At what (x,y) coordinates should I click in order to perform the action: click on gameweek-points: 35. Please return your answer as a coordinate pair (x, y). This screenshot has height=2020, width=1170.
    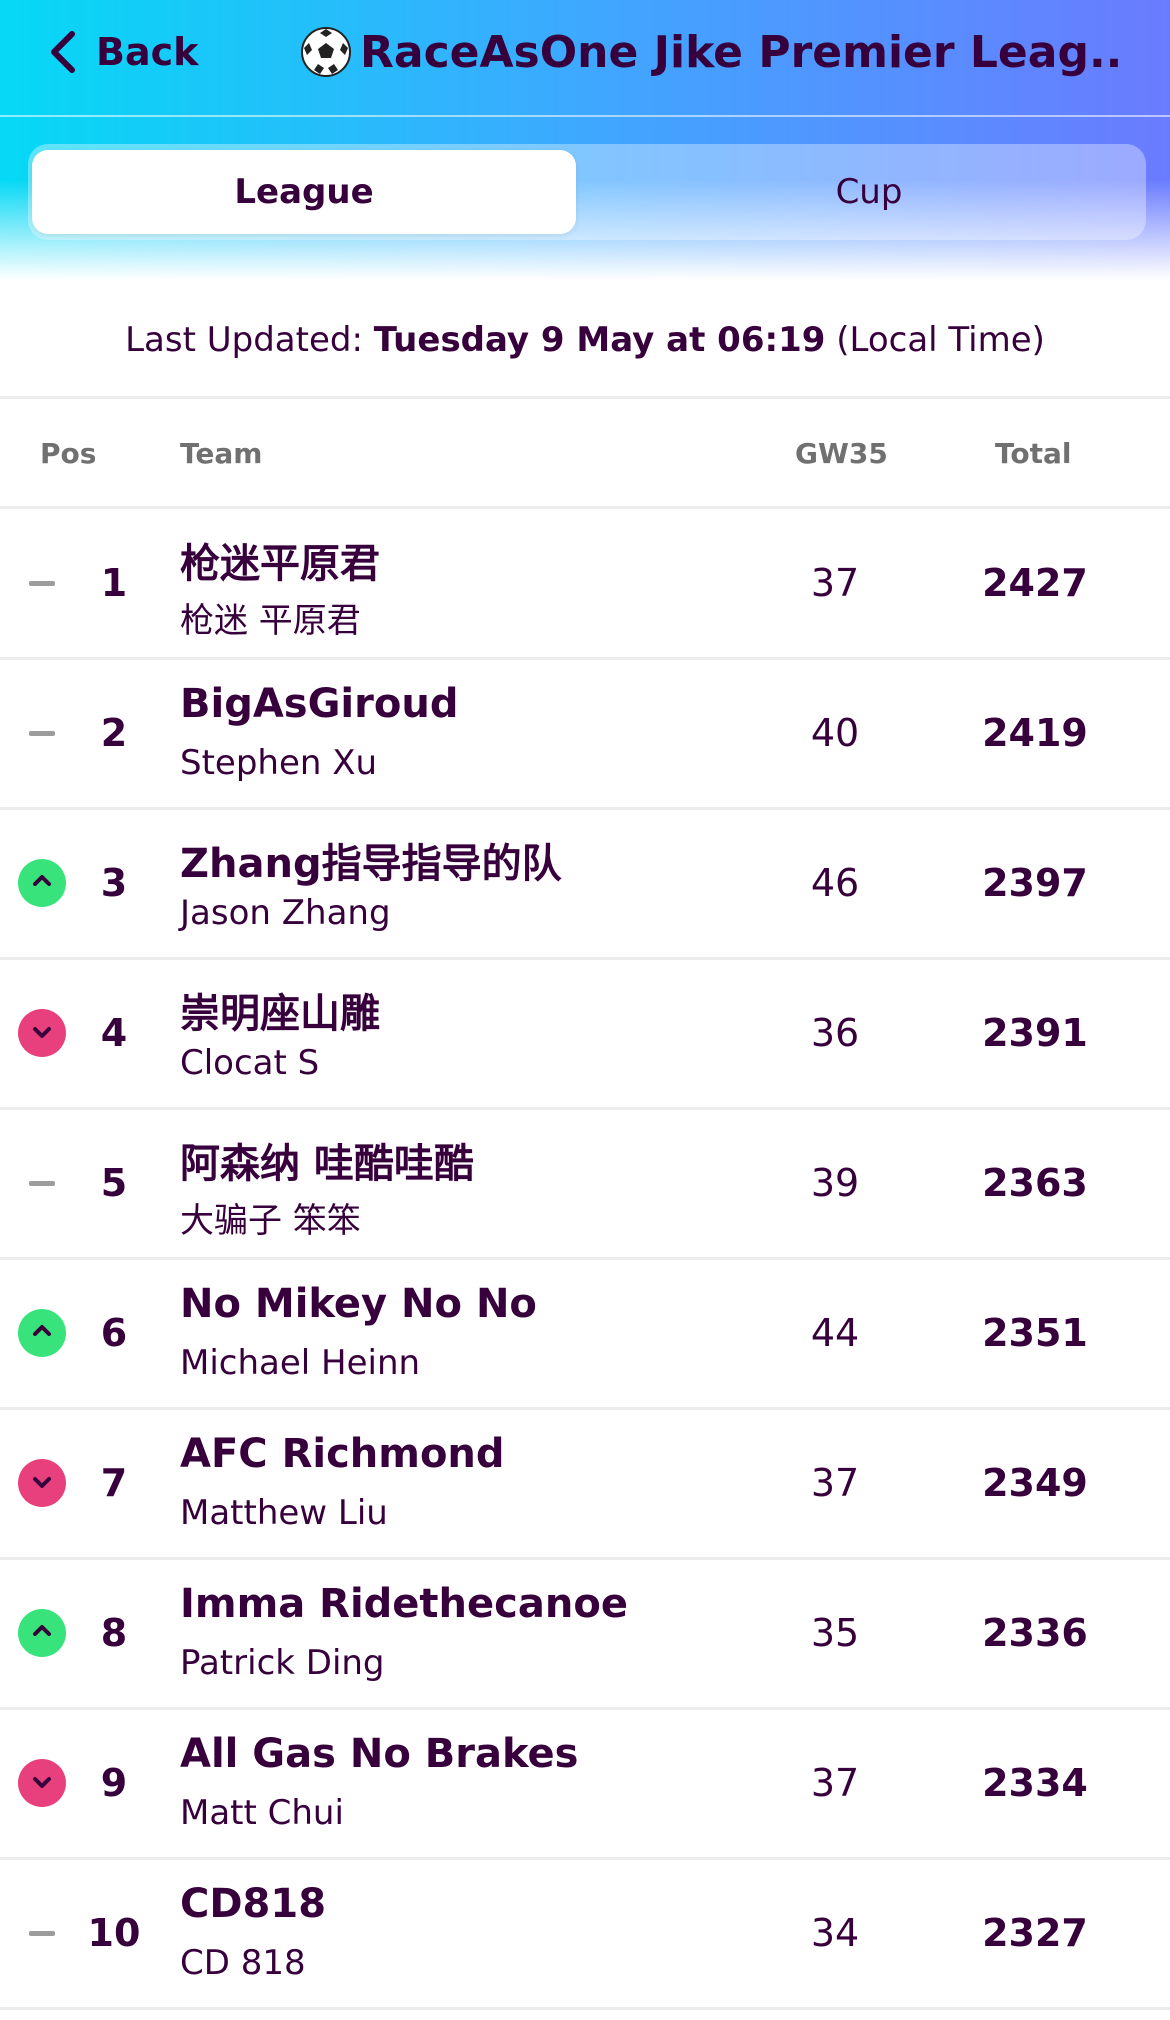
    Looking at the image, I should click on (835, 1633).